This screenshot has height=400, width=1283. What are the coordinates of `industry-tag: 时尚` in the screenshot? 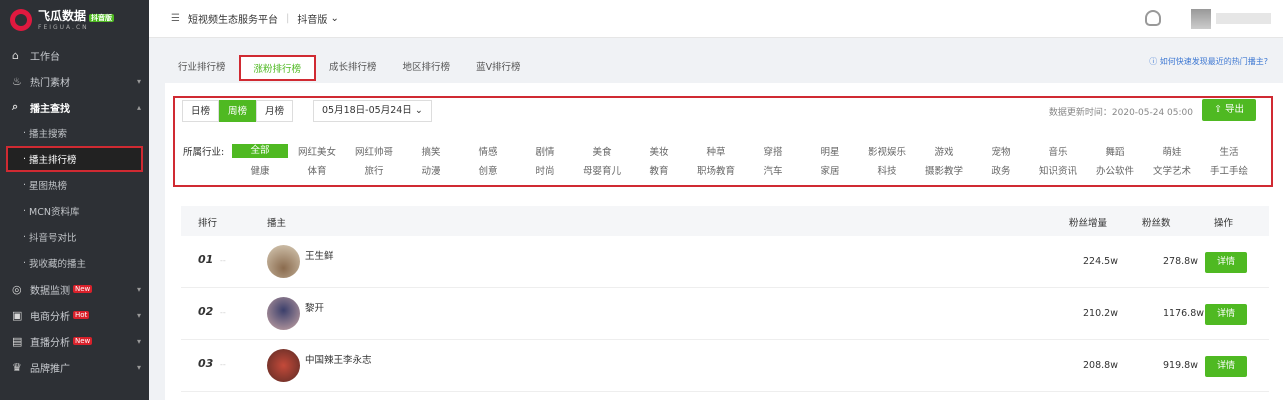 It's located at (545, 170).